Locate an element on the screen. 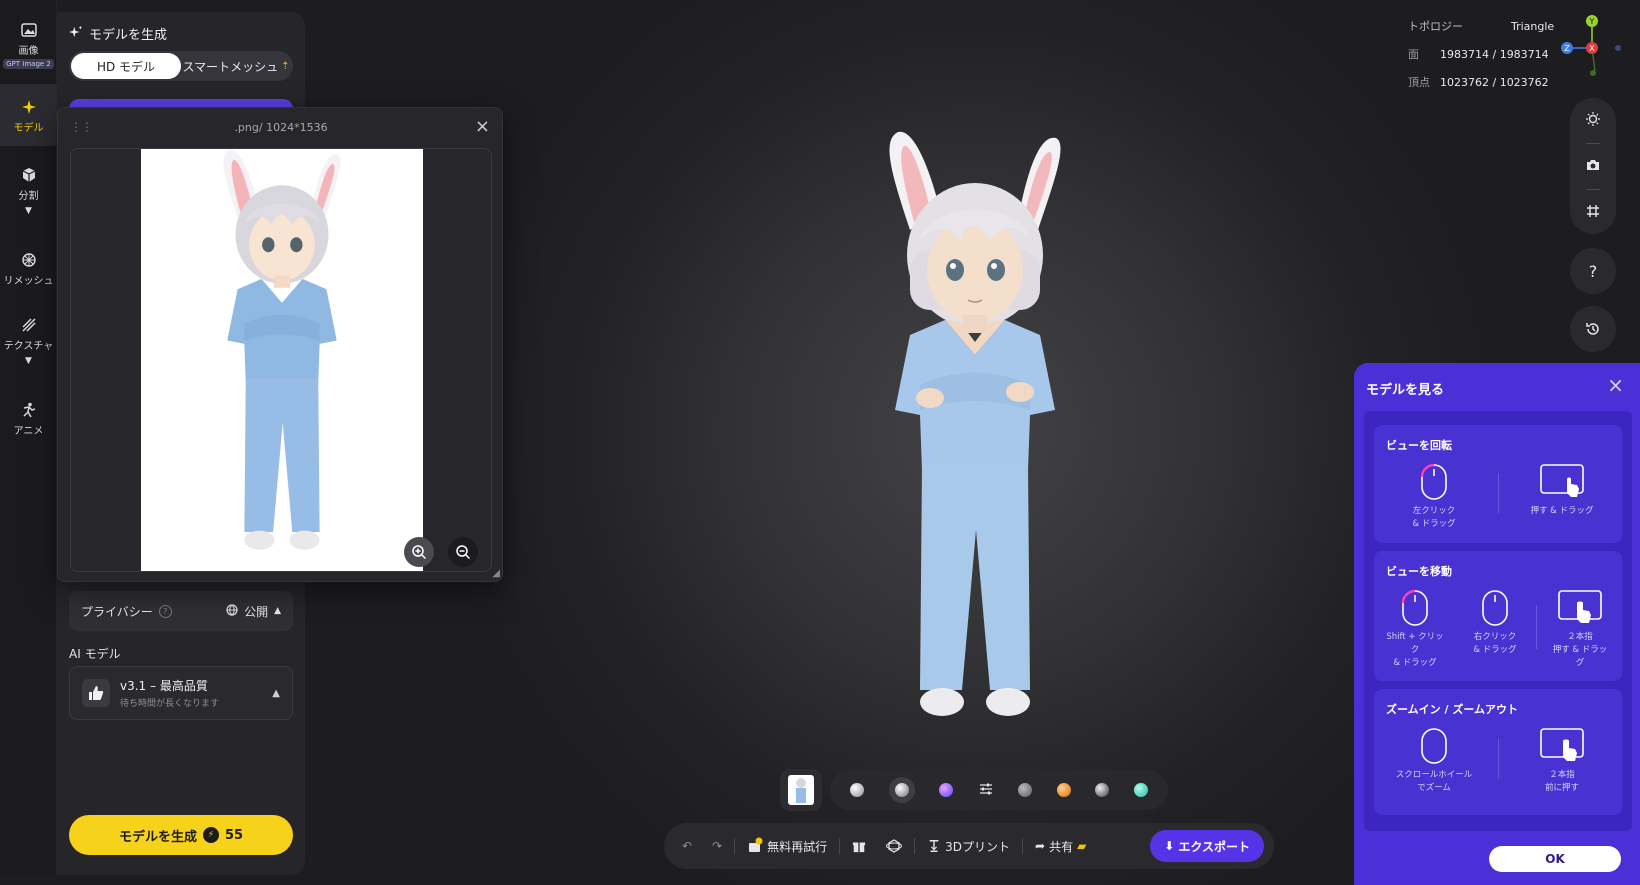 Image resolution: width=1640 pixels, height=885 pixels. print-icon is located at coordinates (934, 846).